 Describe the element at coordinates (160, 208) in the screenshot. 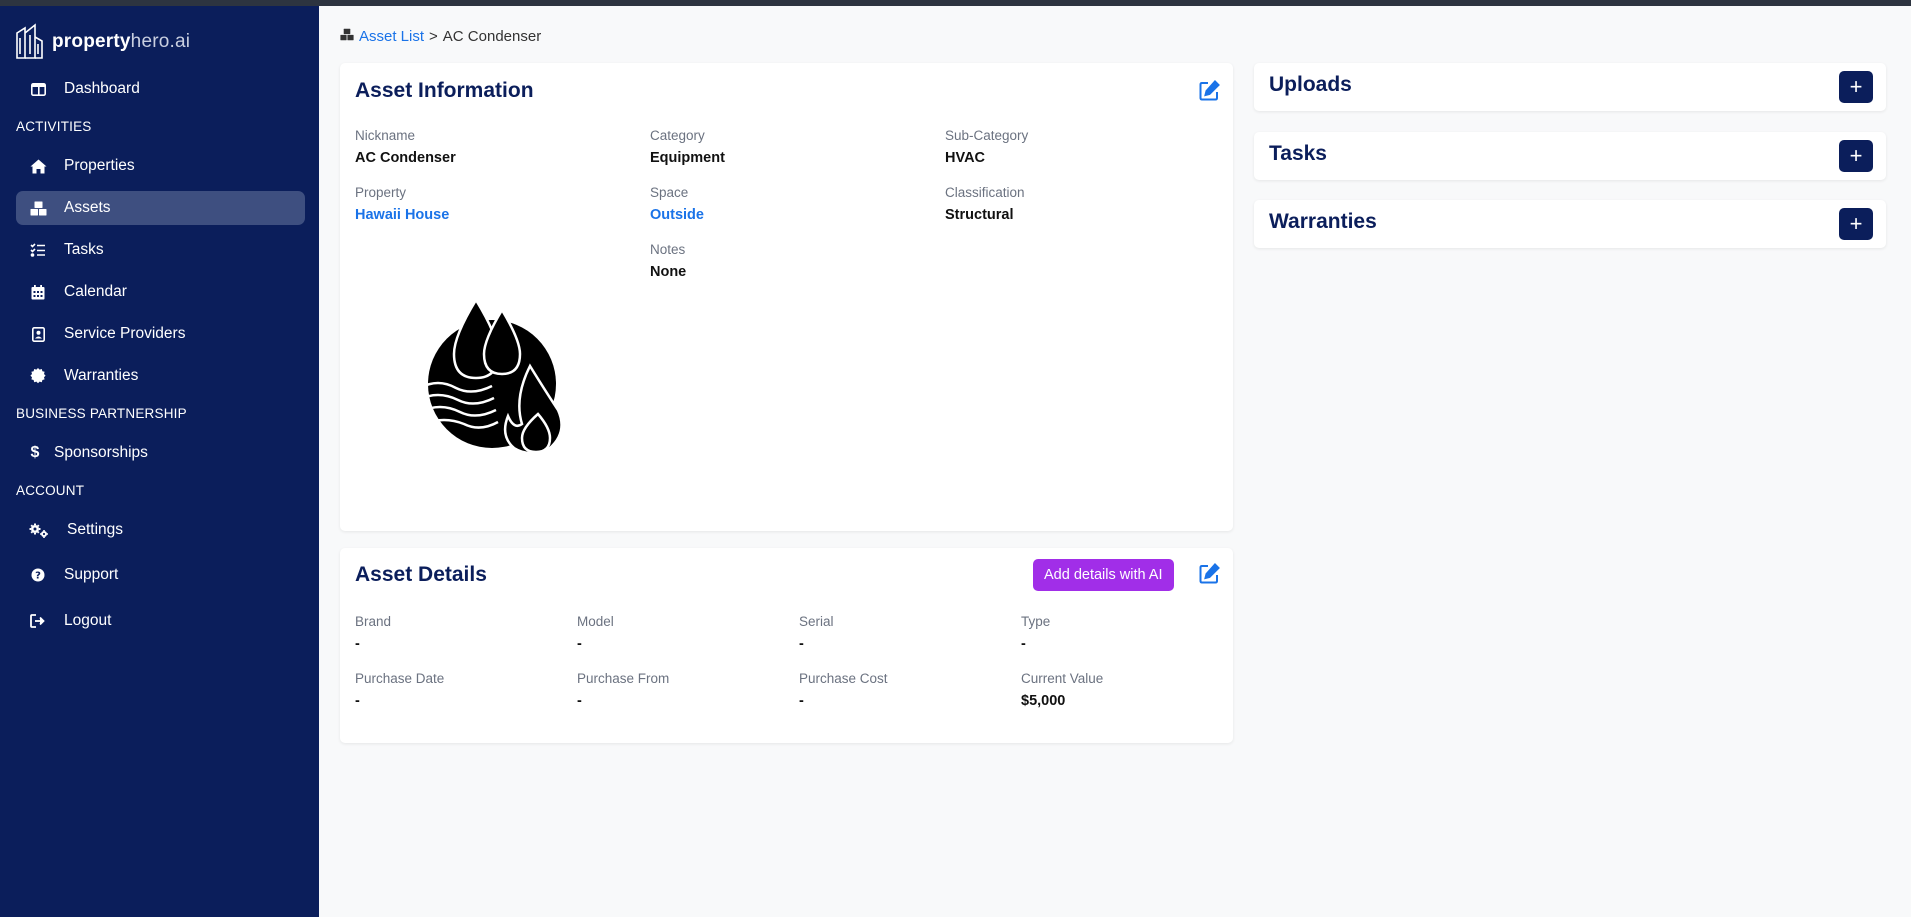

I see `sidebar-item-assets: Assets` at that location.